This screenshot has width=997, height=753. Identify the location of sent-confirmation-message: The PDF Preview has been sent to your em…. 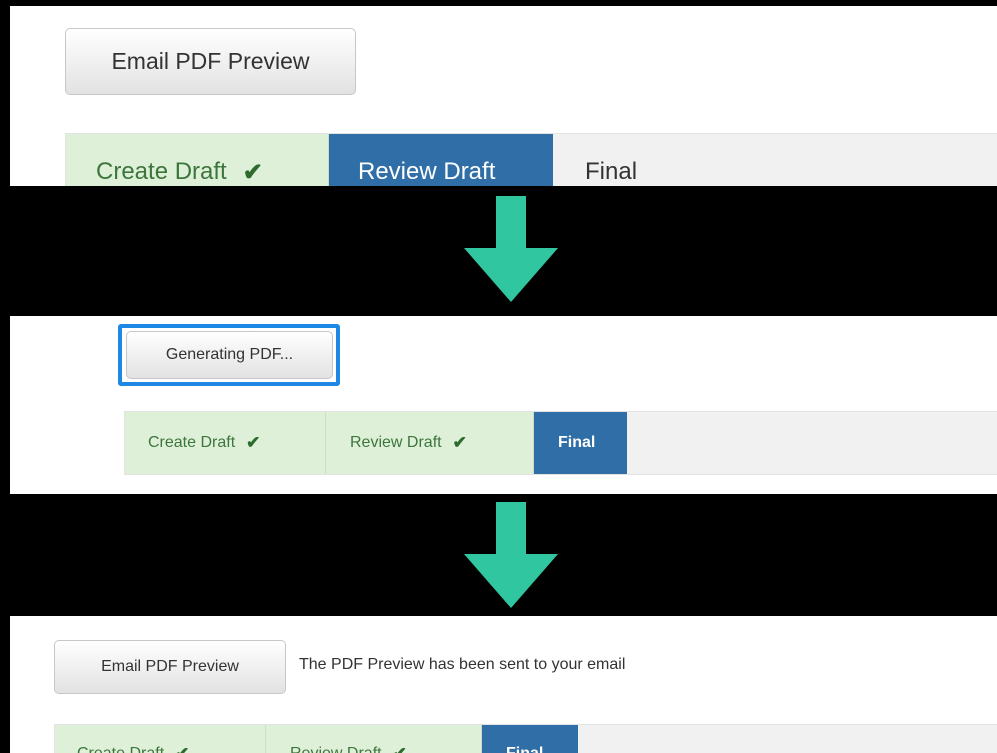
(462, 664).